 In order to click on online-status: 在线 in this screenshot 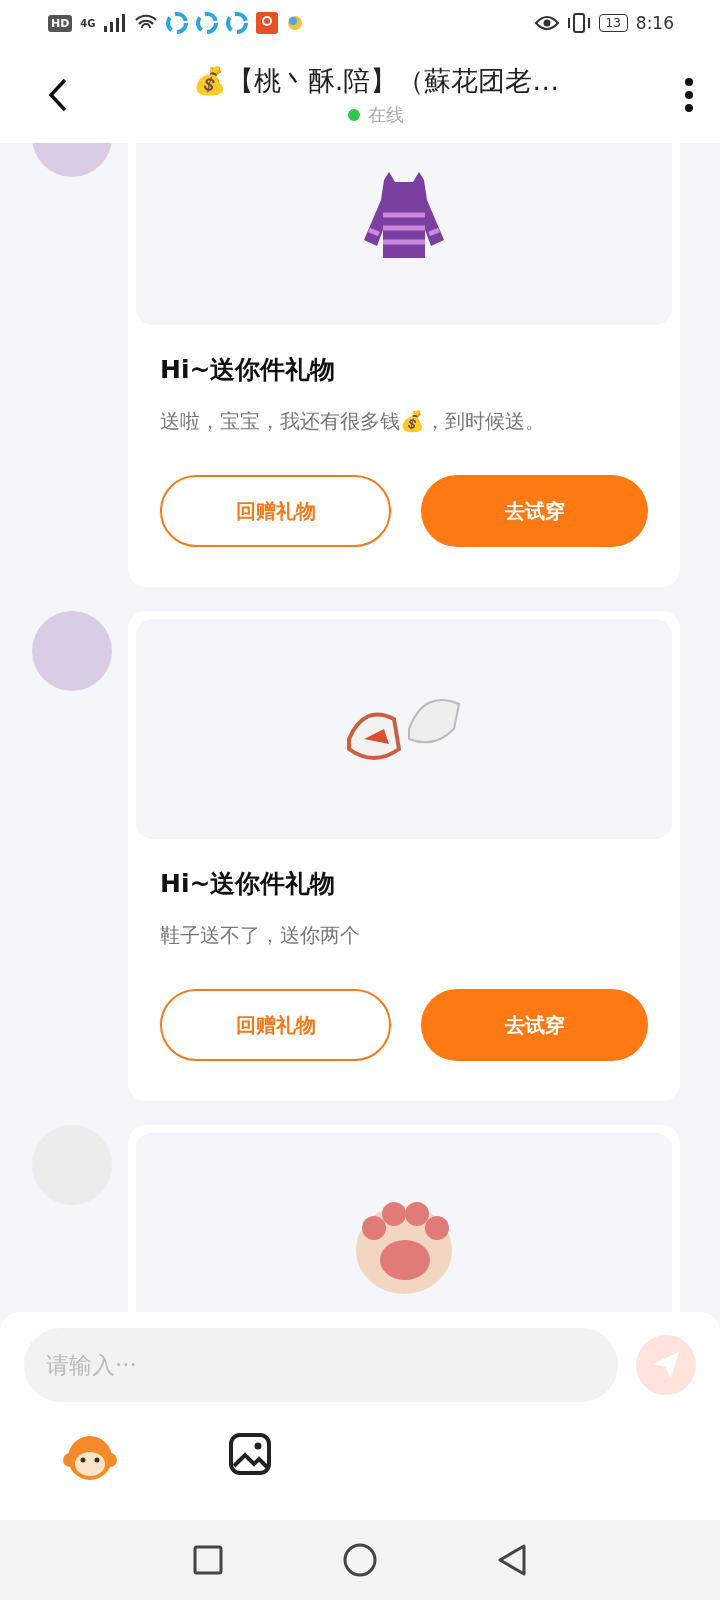, I will do `click(386, 114)`.